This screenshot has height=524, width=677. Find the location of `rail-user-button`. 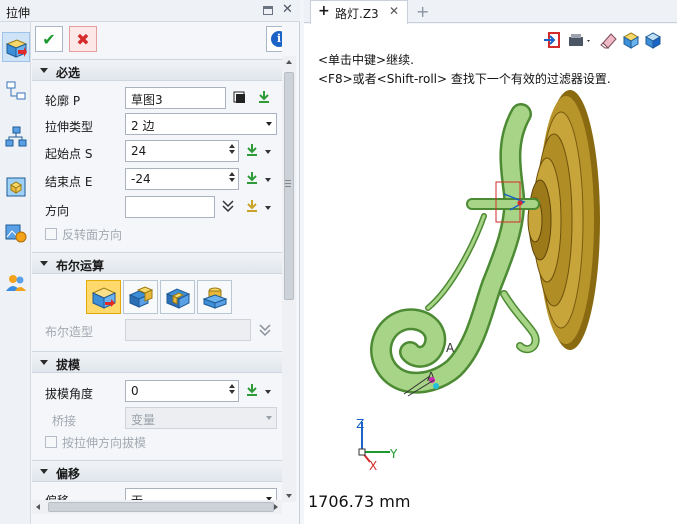

rail-user-button is located at coordinates (16, 283).